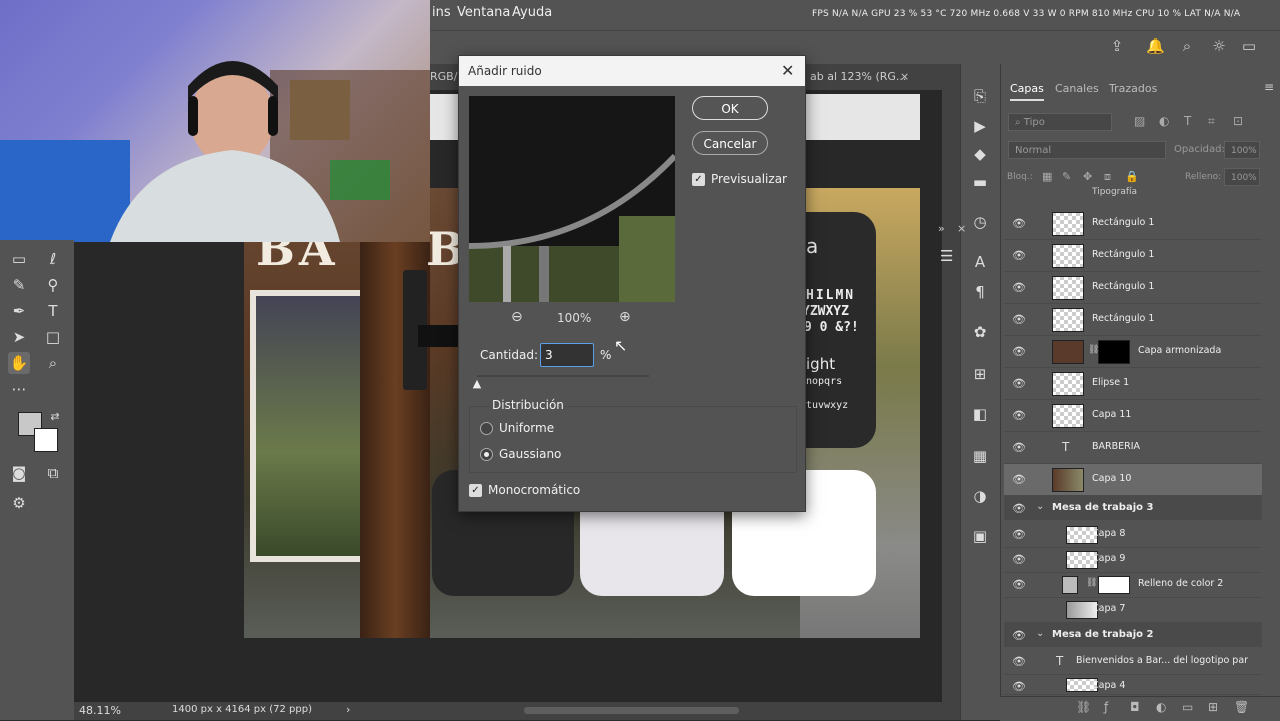 The height and width of the screenshot is (721, 1280). I want to click on pen-tool-icon: ✒, so click(19, 311).